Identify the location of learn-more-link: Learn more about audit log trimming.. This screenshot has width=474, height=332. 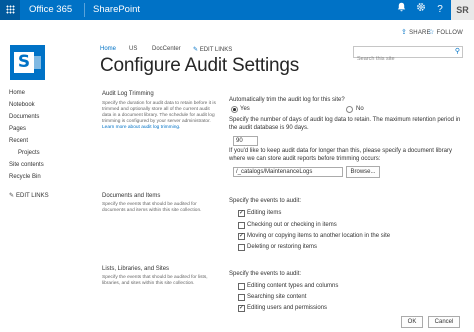
(141, 127).